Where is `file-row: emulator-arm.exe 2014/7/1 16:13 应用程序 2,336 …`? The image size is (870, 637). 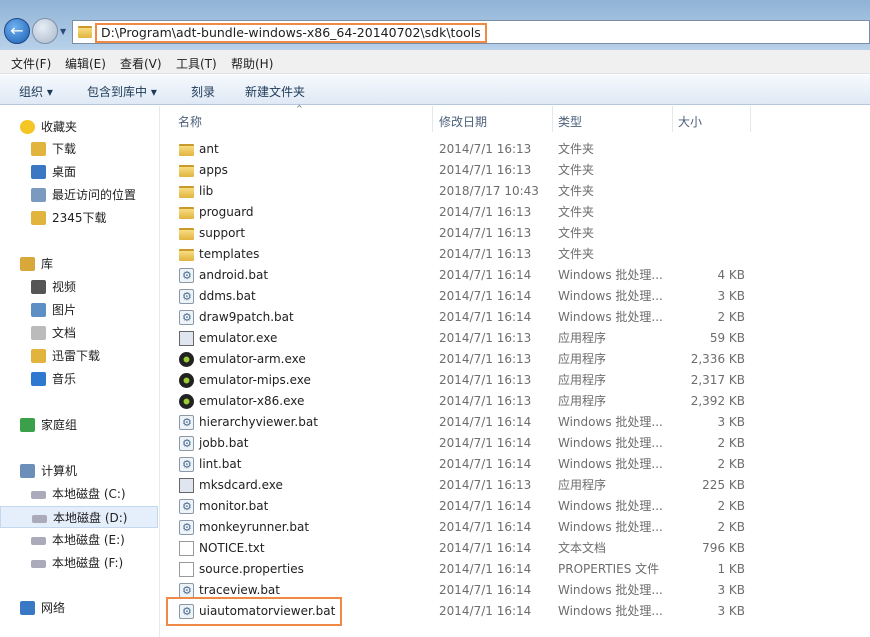
file-row: emulator-arm.exe 2014/7/1 16:13 应用程序 2,336 … is located at coordinates (460, 359).